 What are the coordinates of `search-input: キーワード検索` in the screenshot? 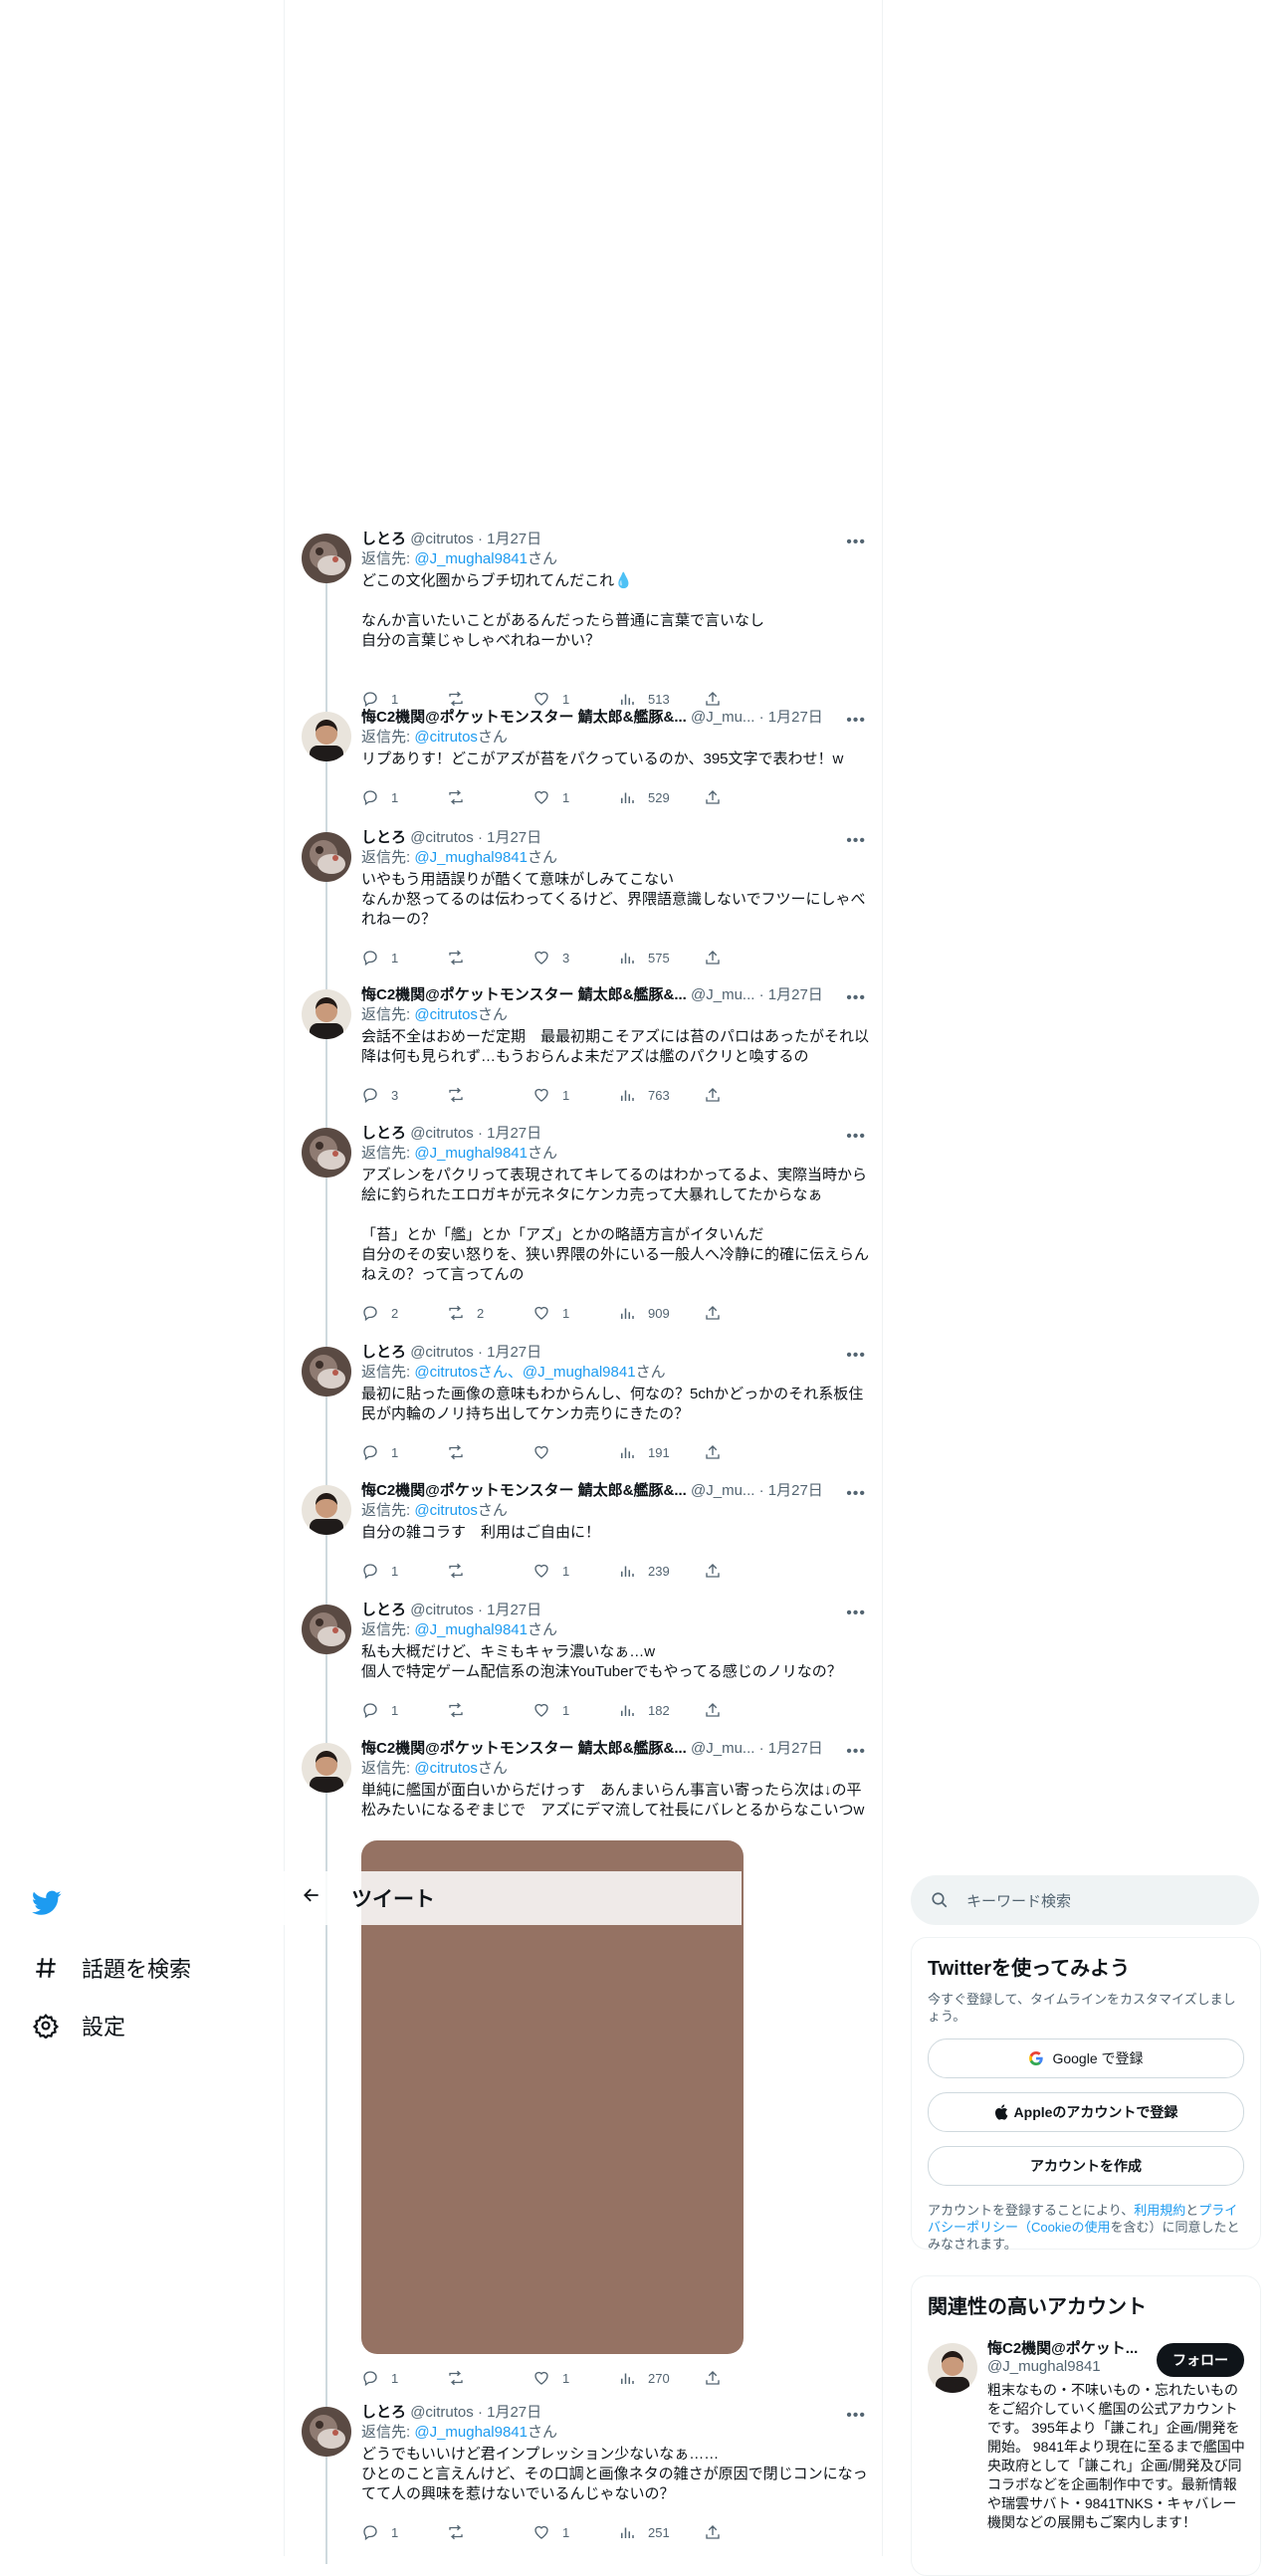 It's located at (1019, 1900).